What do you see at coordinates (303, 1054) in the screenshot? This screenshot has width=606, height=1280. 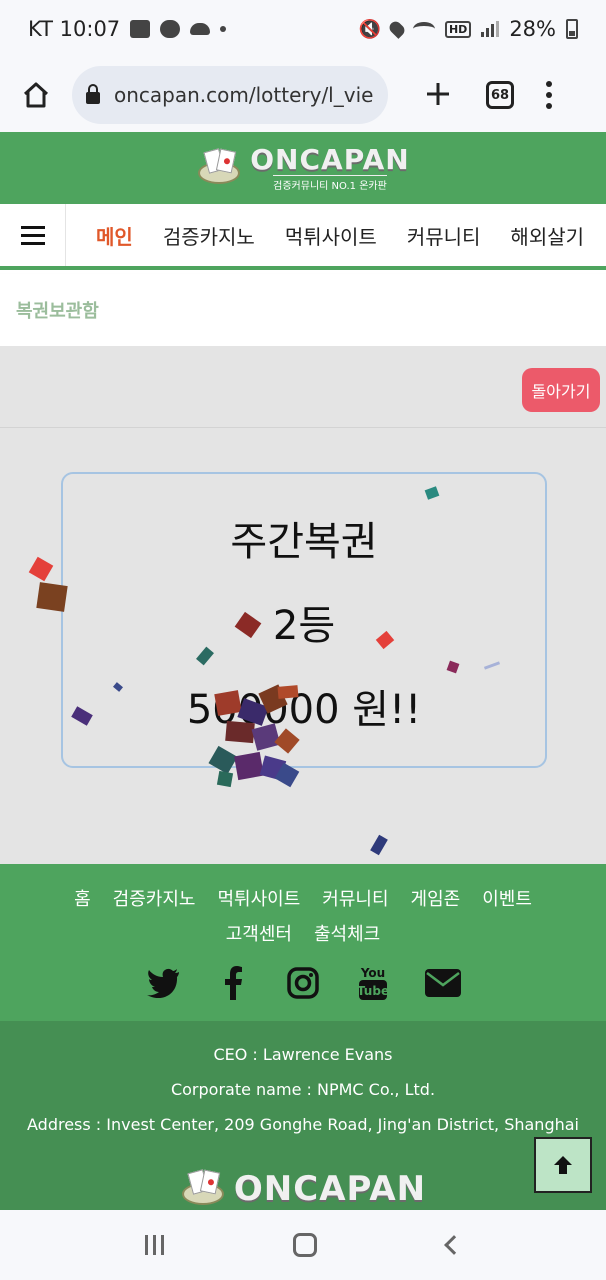 I see `footer-ceo: CEO : Lawrence Evans` at bounding box center [303, 1054].